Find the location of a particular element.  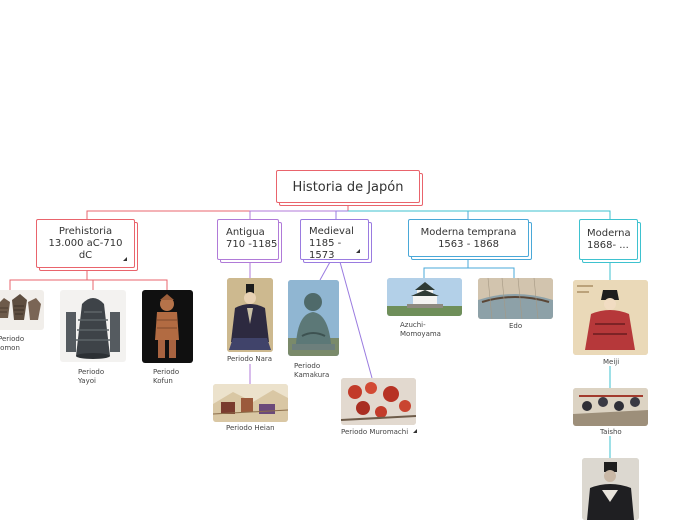

branch-topic-prehistoria: Prehistoria 13.000 aC-710 dC is located at coordinates (85, 243).